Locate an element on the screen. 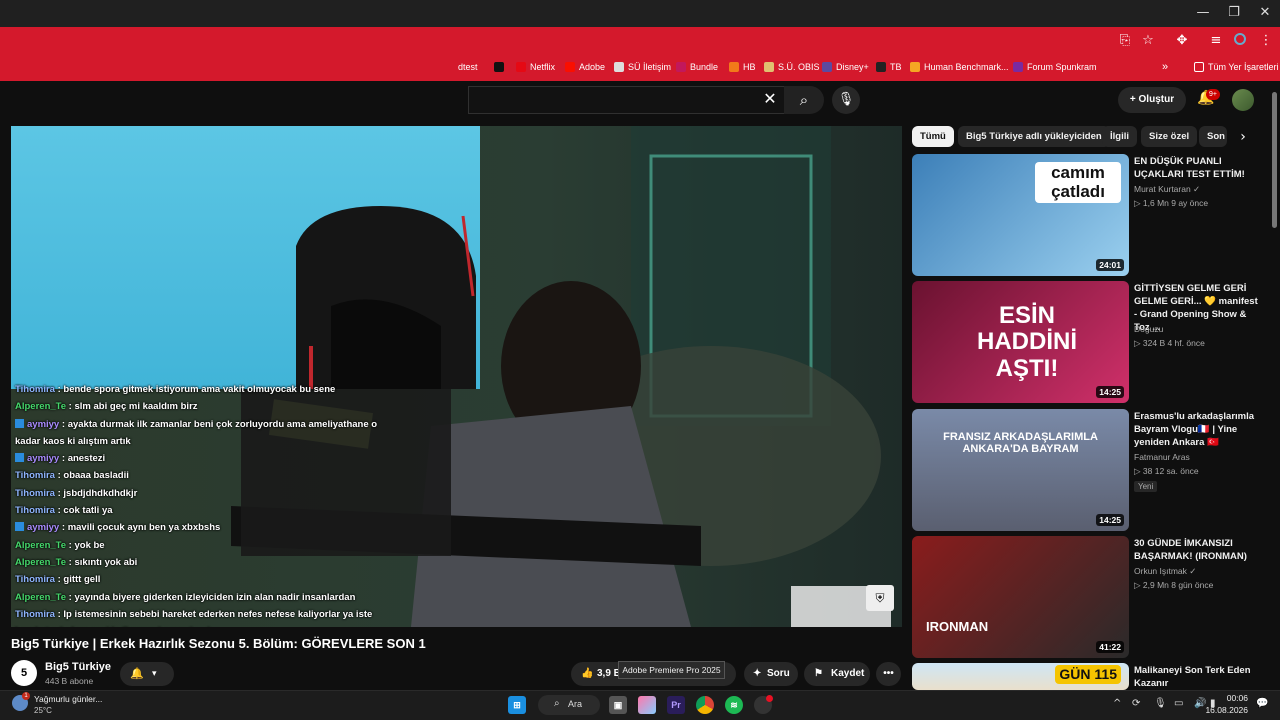 The image size is (1280, 720). bookmark-icon: ⚑ is located at coordinates (818, 673).